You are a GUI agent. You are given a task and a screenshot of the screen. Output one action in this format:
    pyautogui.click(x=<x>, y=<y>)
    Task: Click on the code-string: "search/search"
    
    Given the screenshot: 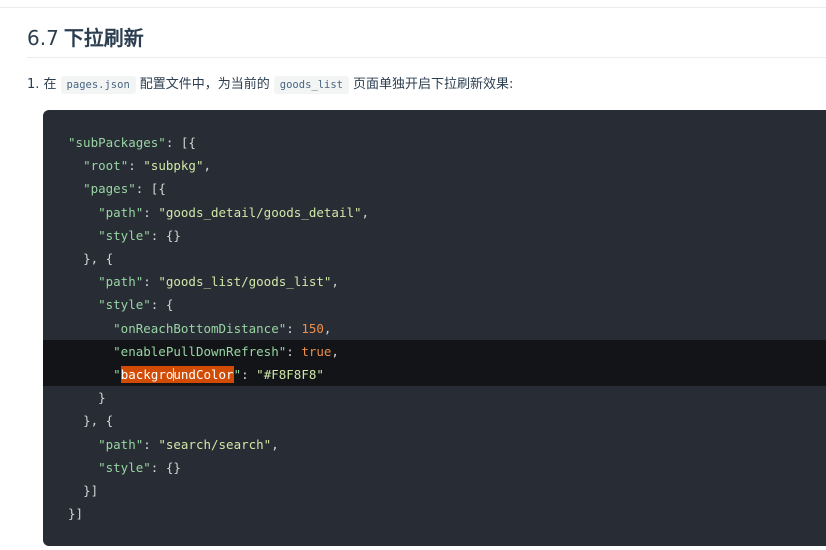 What is the action you would take?
    pyautogui.click(x=215, y=444)
    